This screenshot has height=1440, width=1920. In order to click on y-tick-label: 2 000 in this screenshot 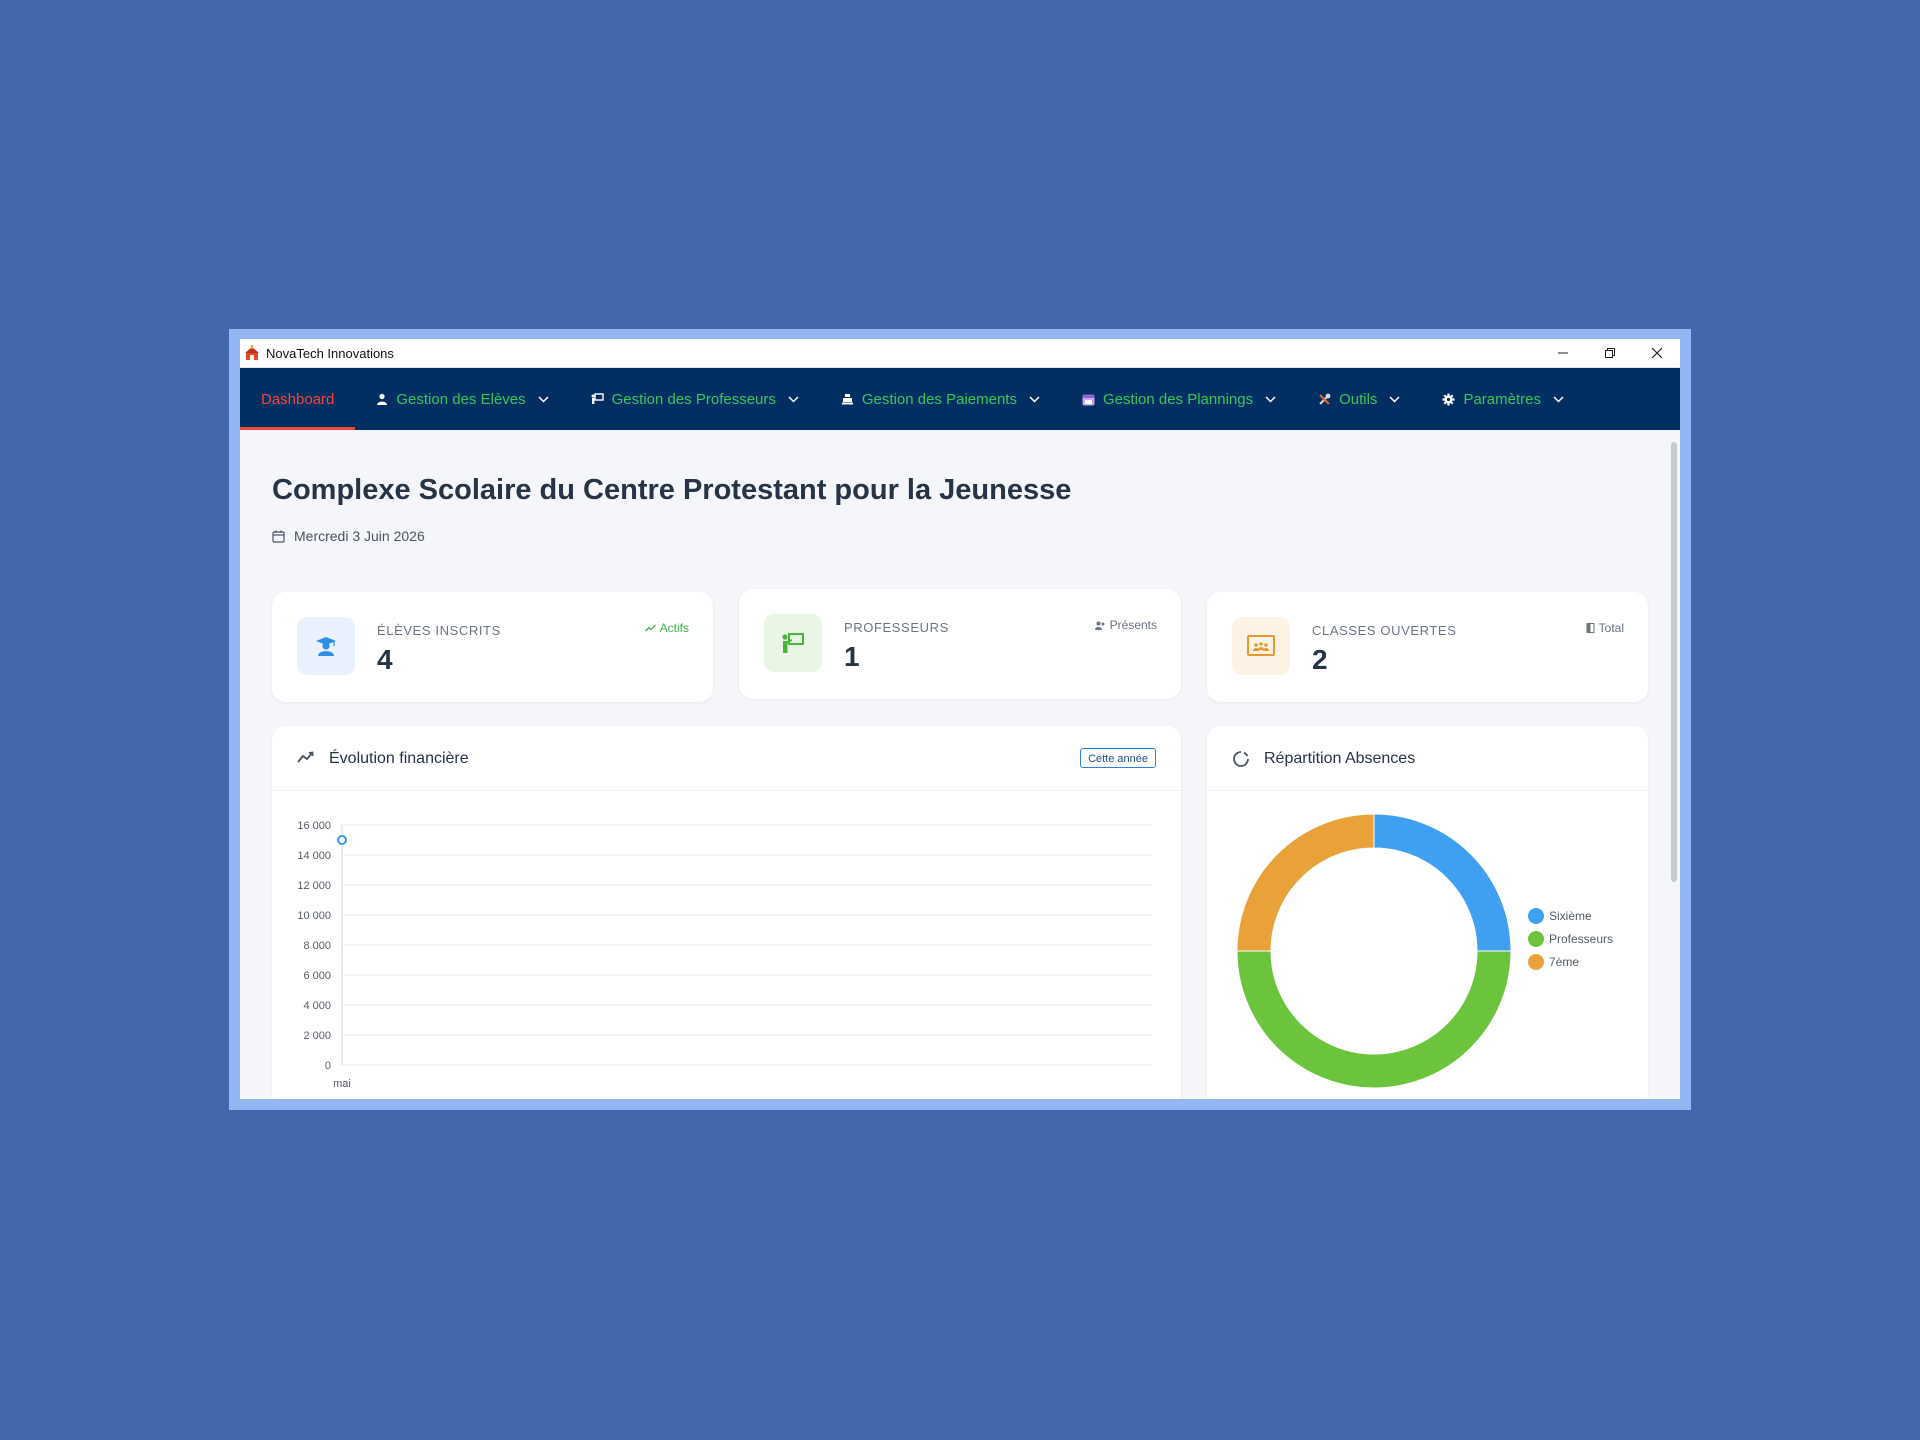, I will do `click(317, 1036)`.